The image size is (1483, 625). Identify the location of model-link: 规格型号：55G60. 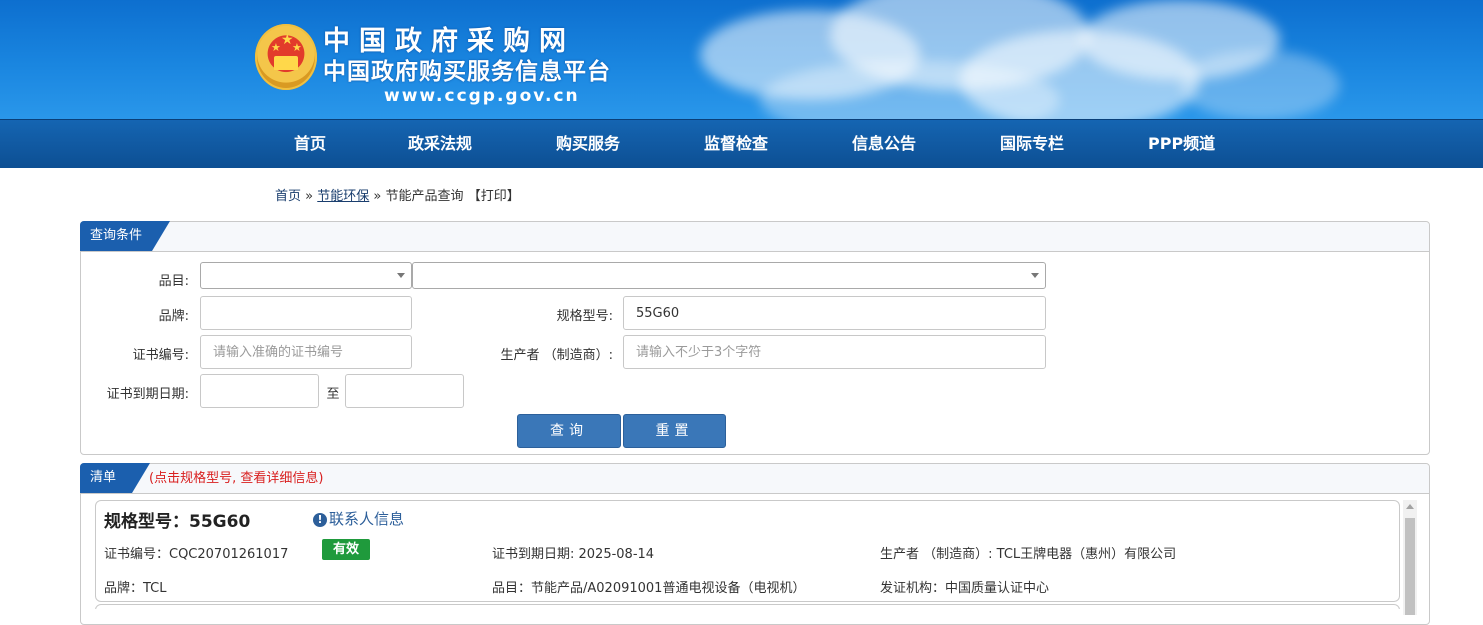
(177, 519).